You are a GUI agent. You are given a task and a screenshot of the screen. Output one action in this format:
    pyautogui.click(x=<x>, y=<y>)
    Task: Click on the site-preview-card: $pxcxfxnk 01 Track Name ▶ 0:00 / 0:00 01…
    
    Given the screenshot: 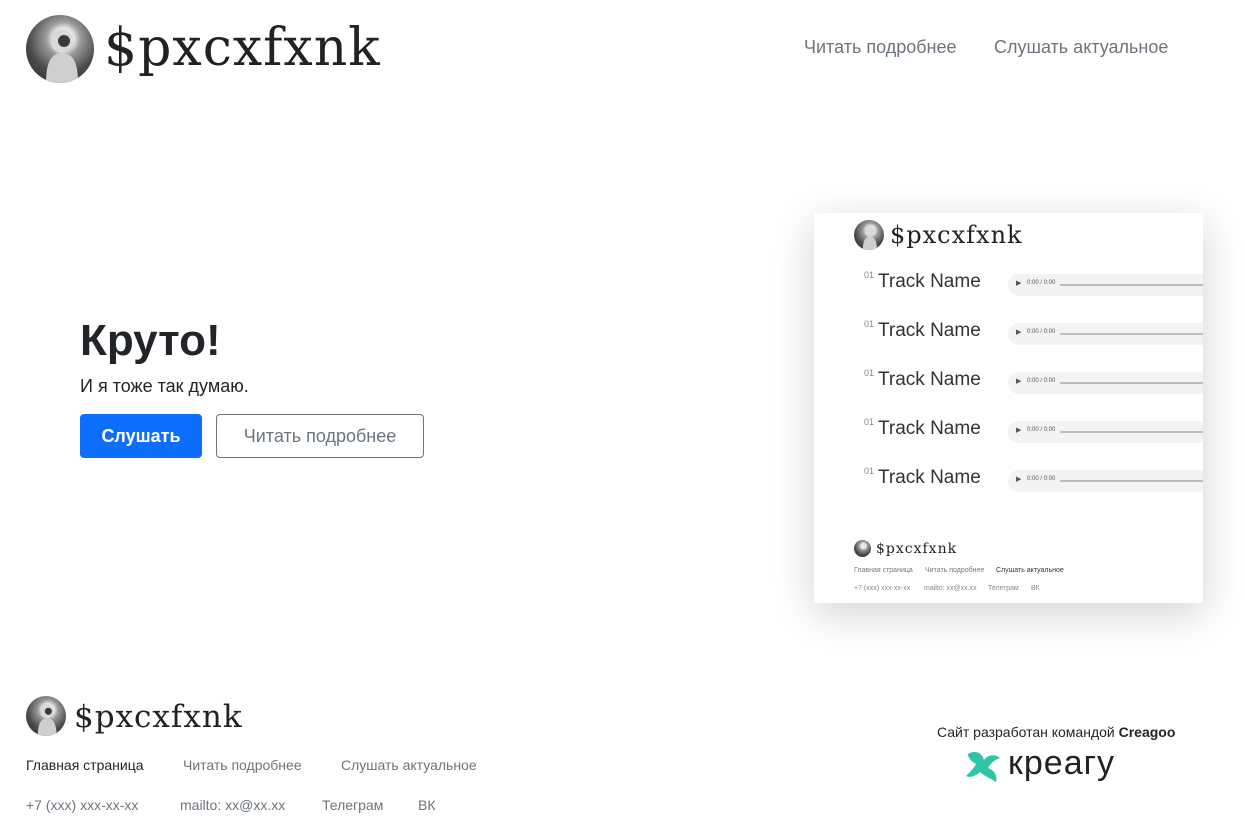 What is the action you would take?
    pyautogui.click(x=1008, y=408)
    